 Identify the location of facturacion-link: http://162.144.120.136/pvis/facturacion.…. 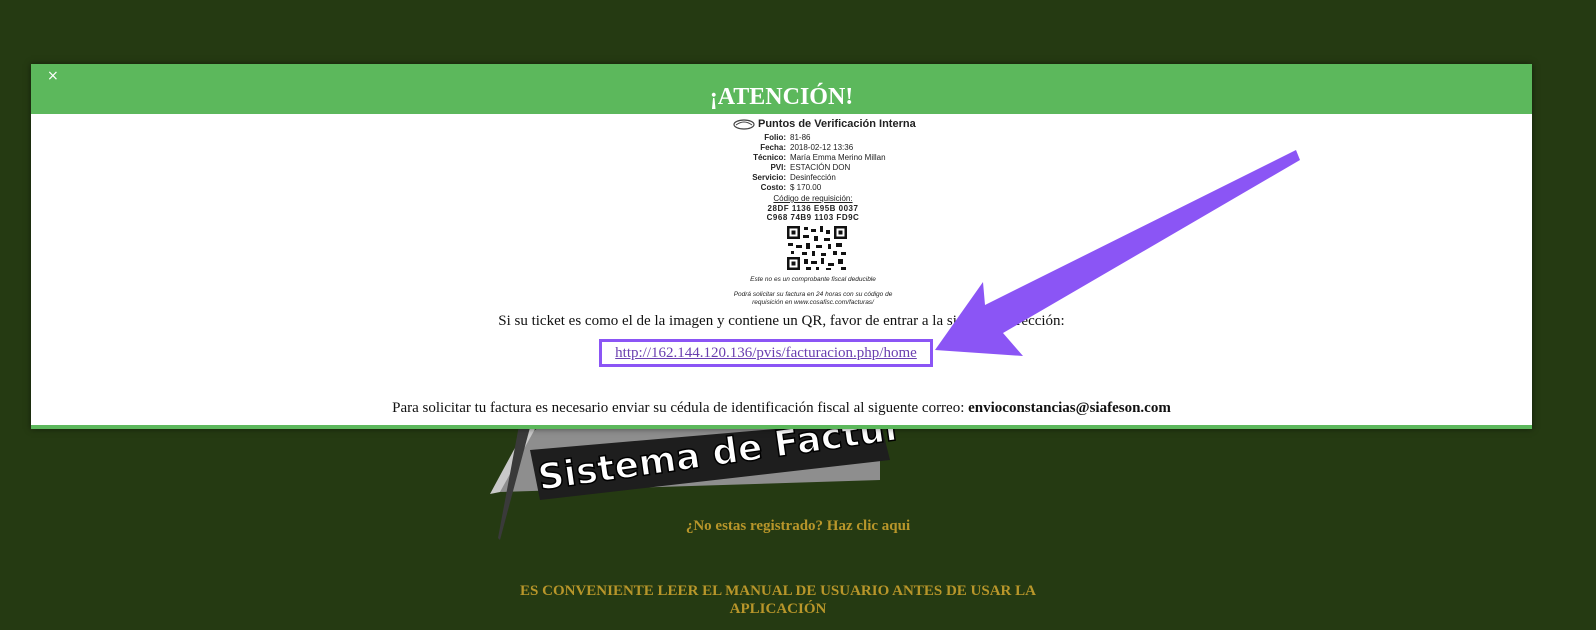
(766, 353).